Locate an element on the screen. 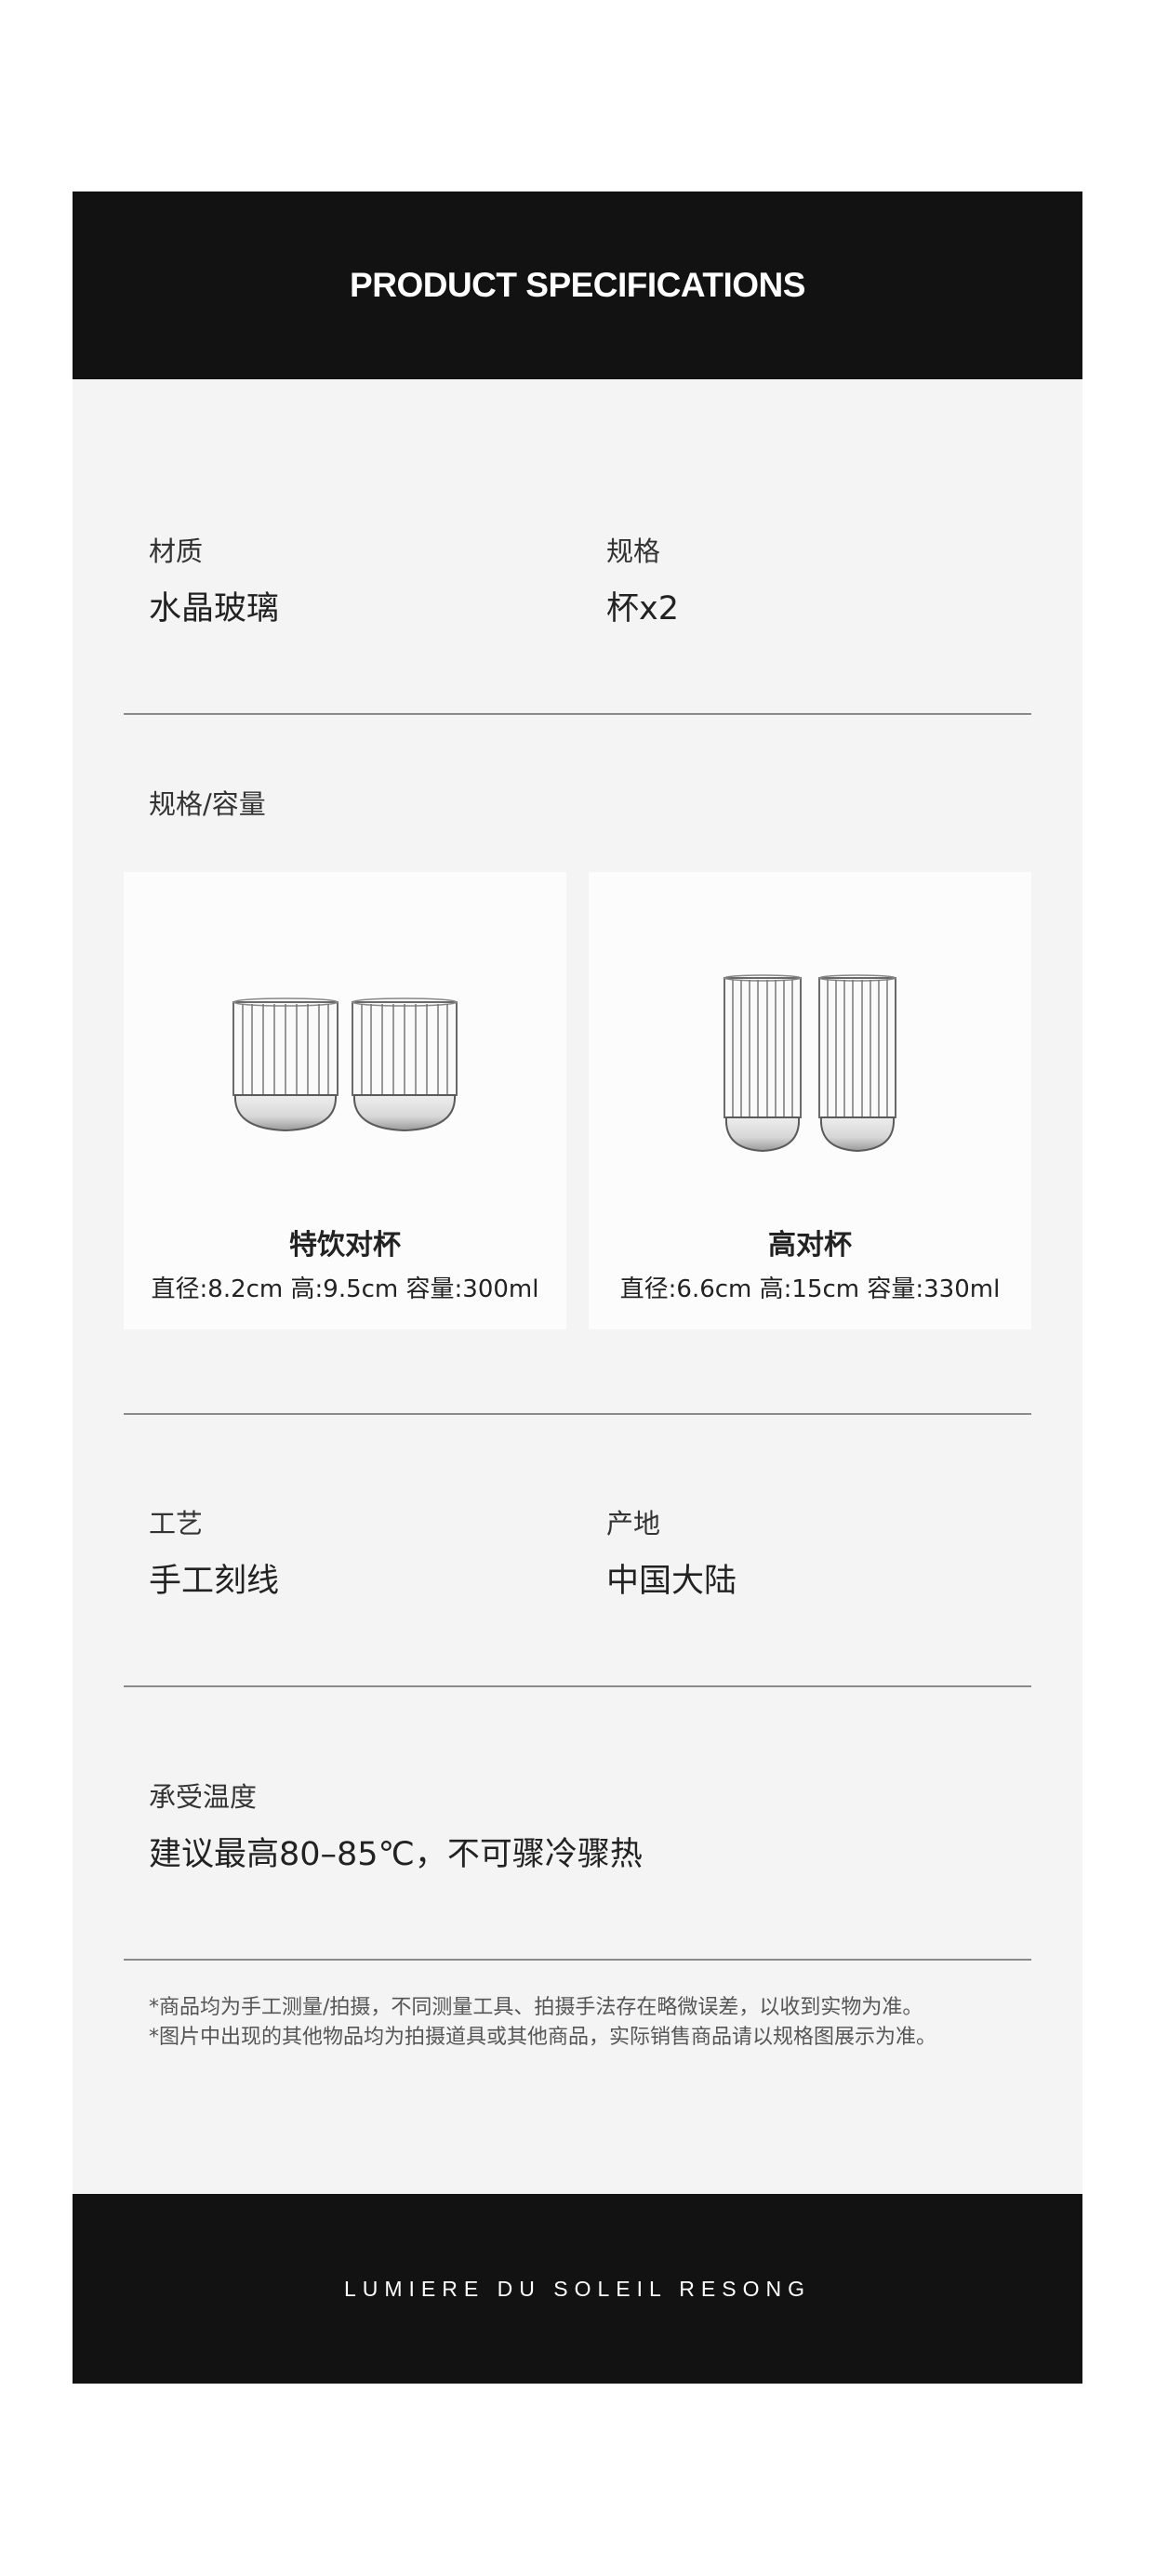  disclaimer-note: *商品均为手工测量/拍摄，不同测量工具、拍摄手法存在略微误差，以收到实物为准。 is located at coordinates (536, 2007).